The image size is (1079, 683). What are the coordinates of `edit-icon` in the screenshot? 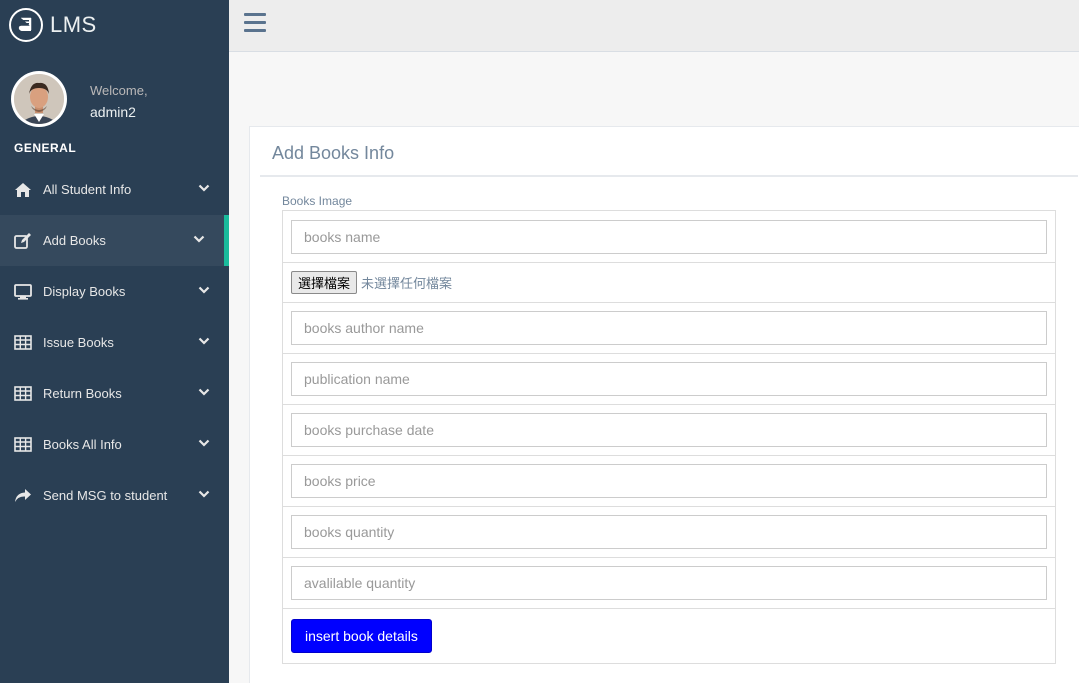 It's located at (23, 241).